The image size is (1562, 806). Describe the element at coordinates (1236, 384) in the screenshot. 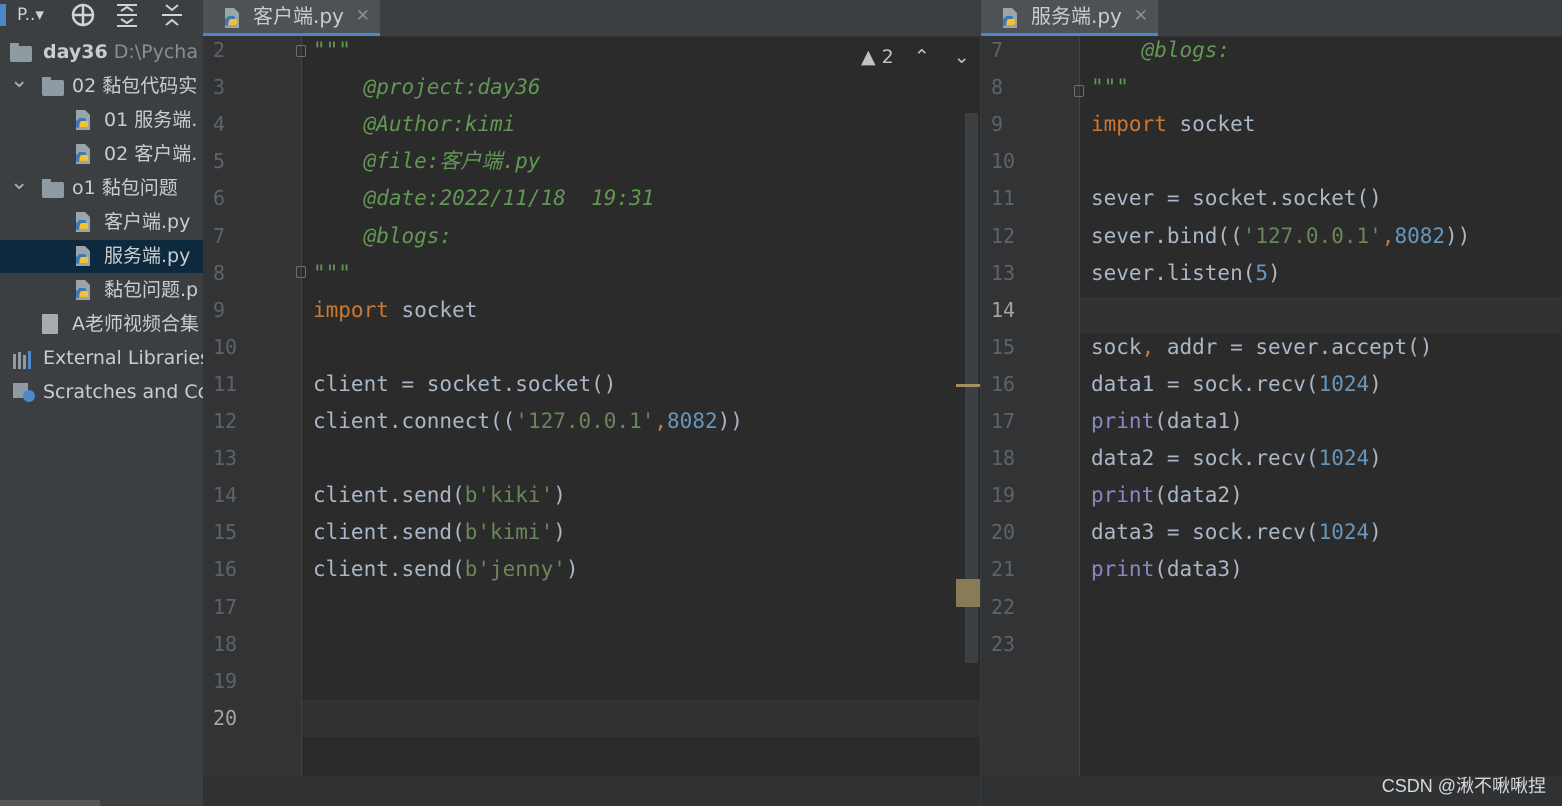

I see `code-line: data1 = sock.recv(1024)` at that location.